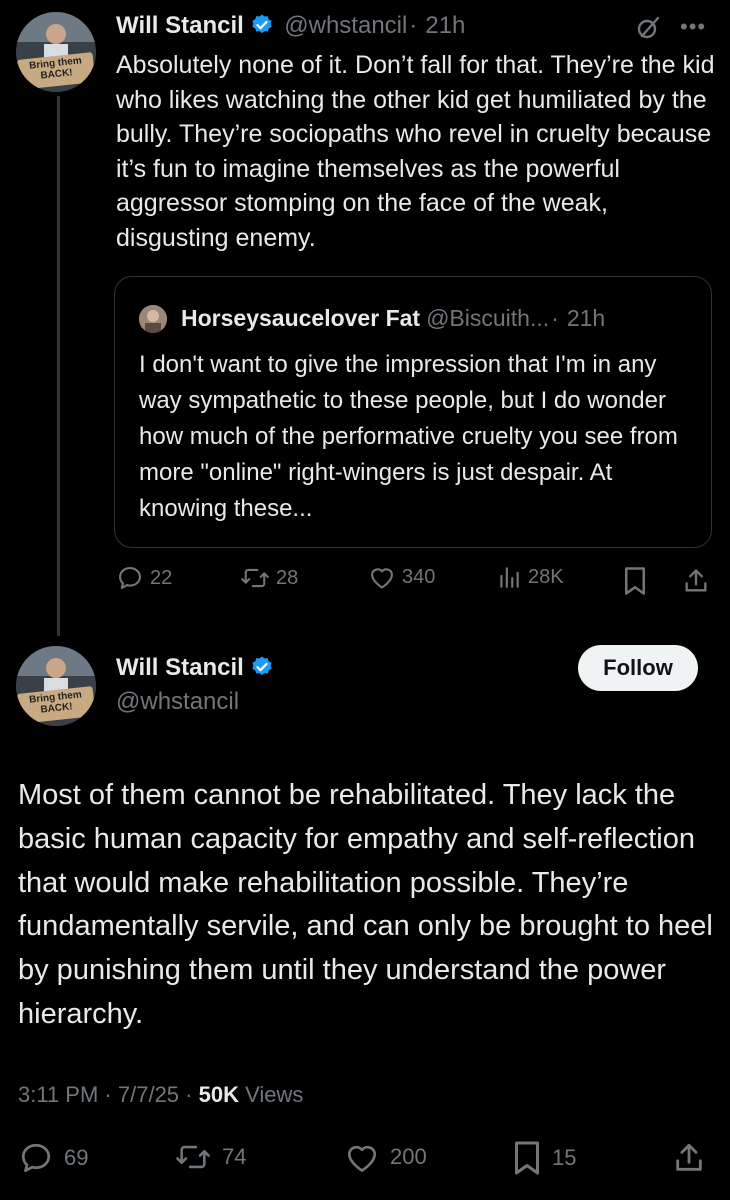 The image size is (730, 1200). What do you see at coordinates (301, 318) in the screenshot?
I see `quote-author-name: Horseysaucelover Fat` at bounding box center [301, 318].